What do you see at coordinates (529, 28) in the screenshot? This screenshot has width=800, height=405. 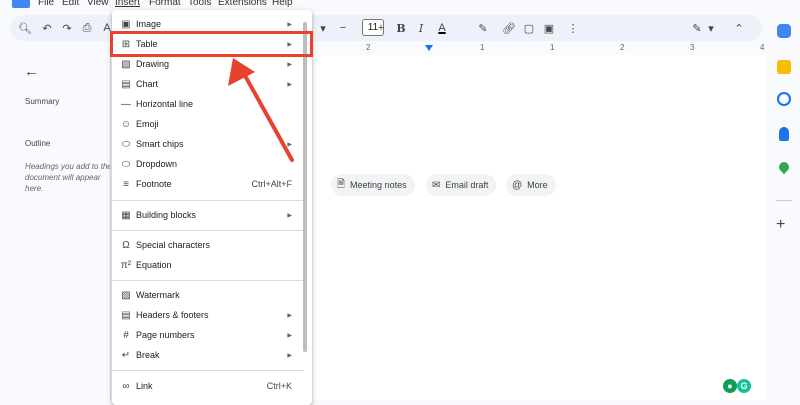 I see `add-comment-icon: ▢` at bounding box center [529, 28].